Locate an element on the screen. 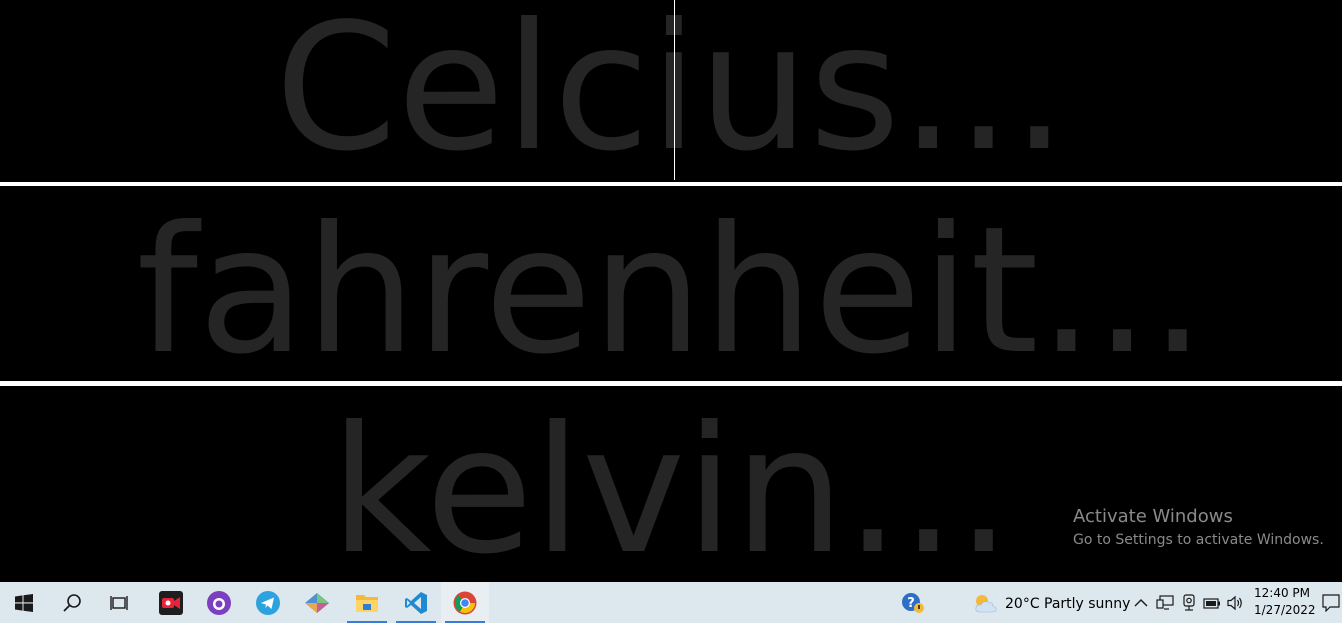 The height and width of the screenshot is (623, 1342). start-icon is located at coordinates (24, 602).